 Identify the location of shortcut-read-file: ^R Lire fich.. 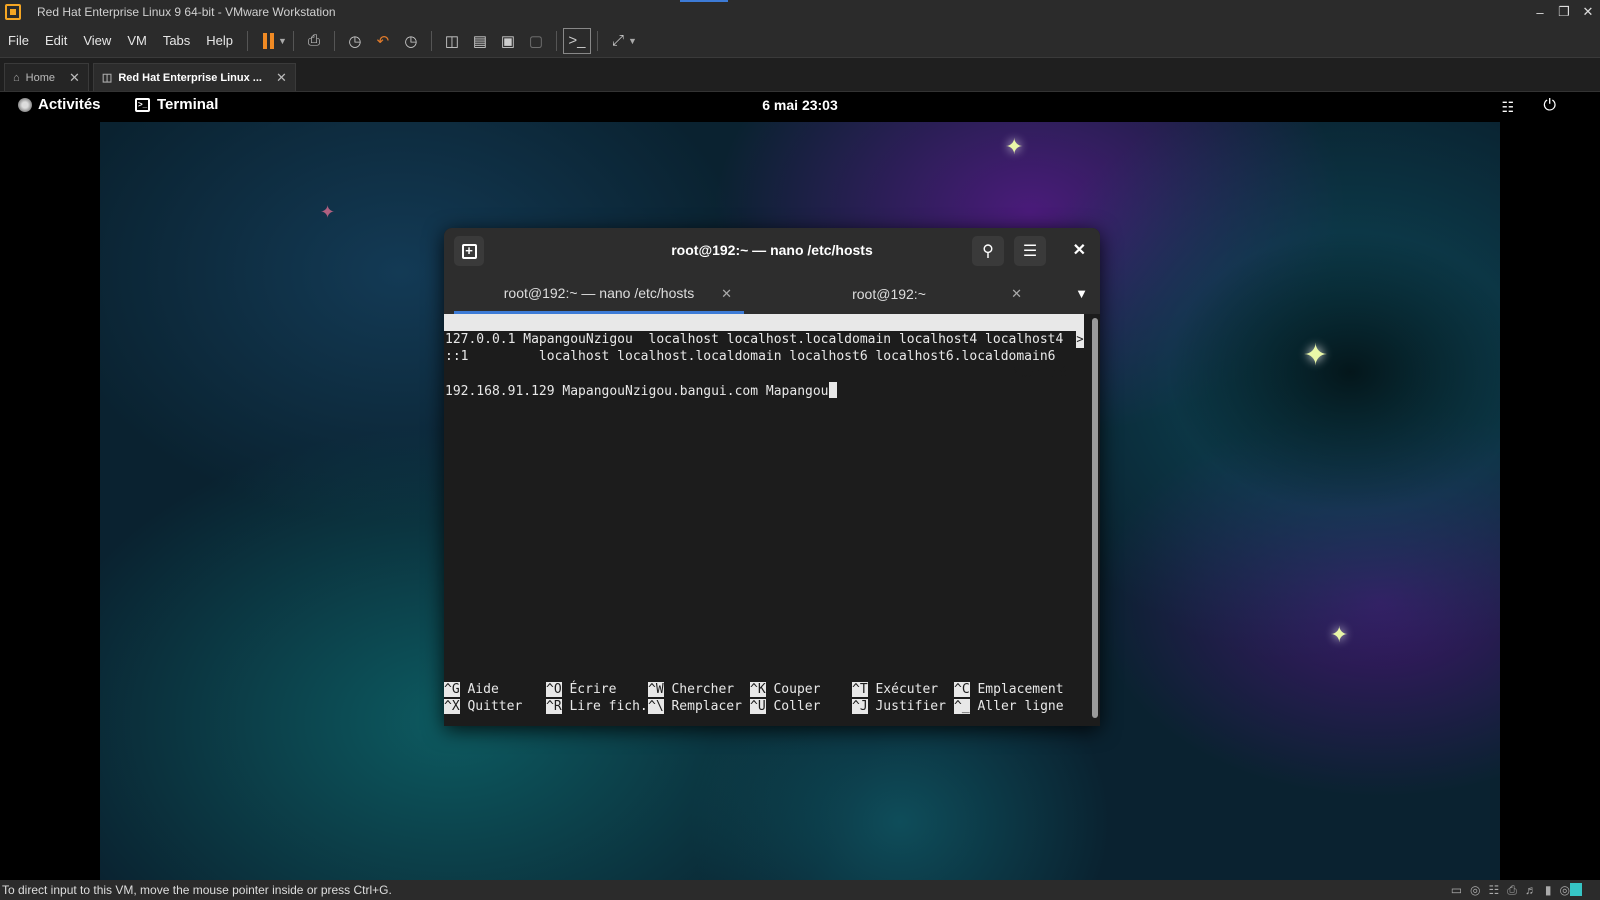
(597, 706).